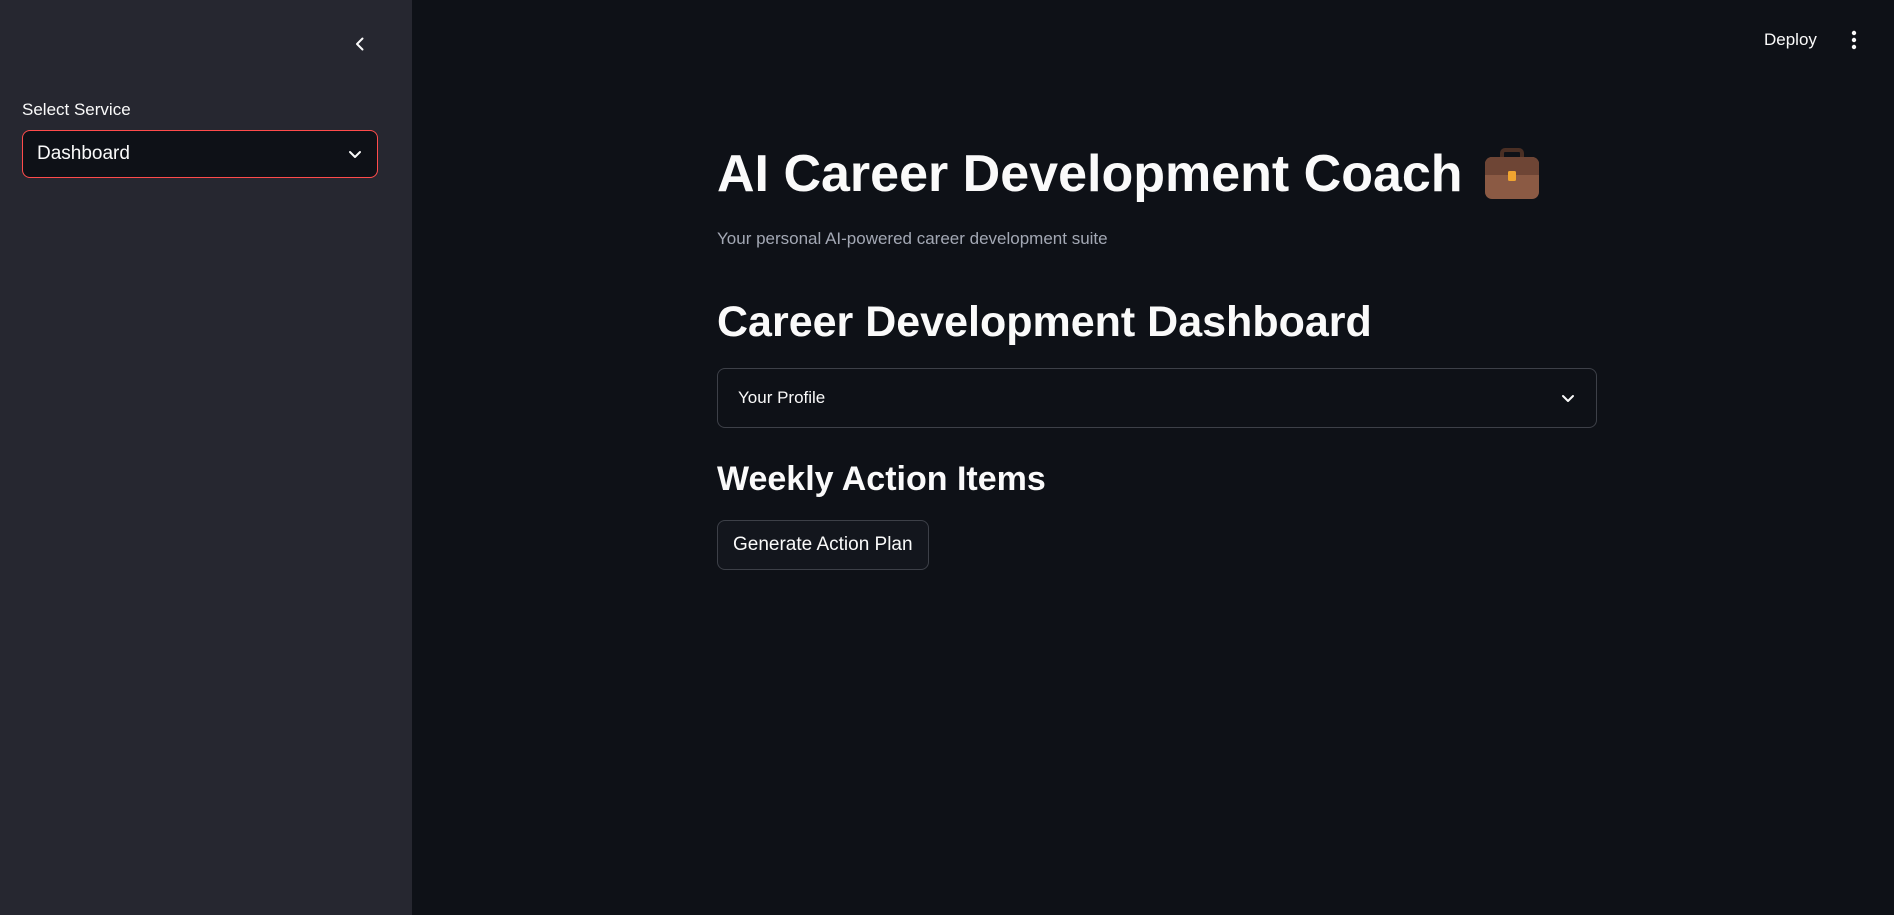 Image resolution: width=1894 pixels, height=915 pixels. I want to click on collapse-sidebar-button, so click(360, 44).